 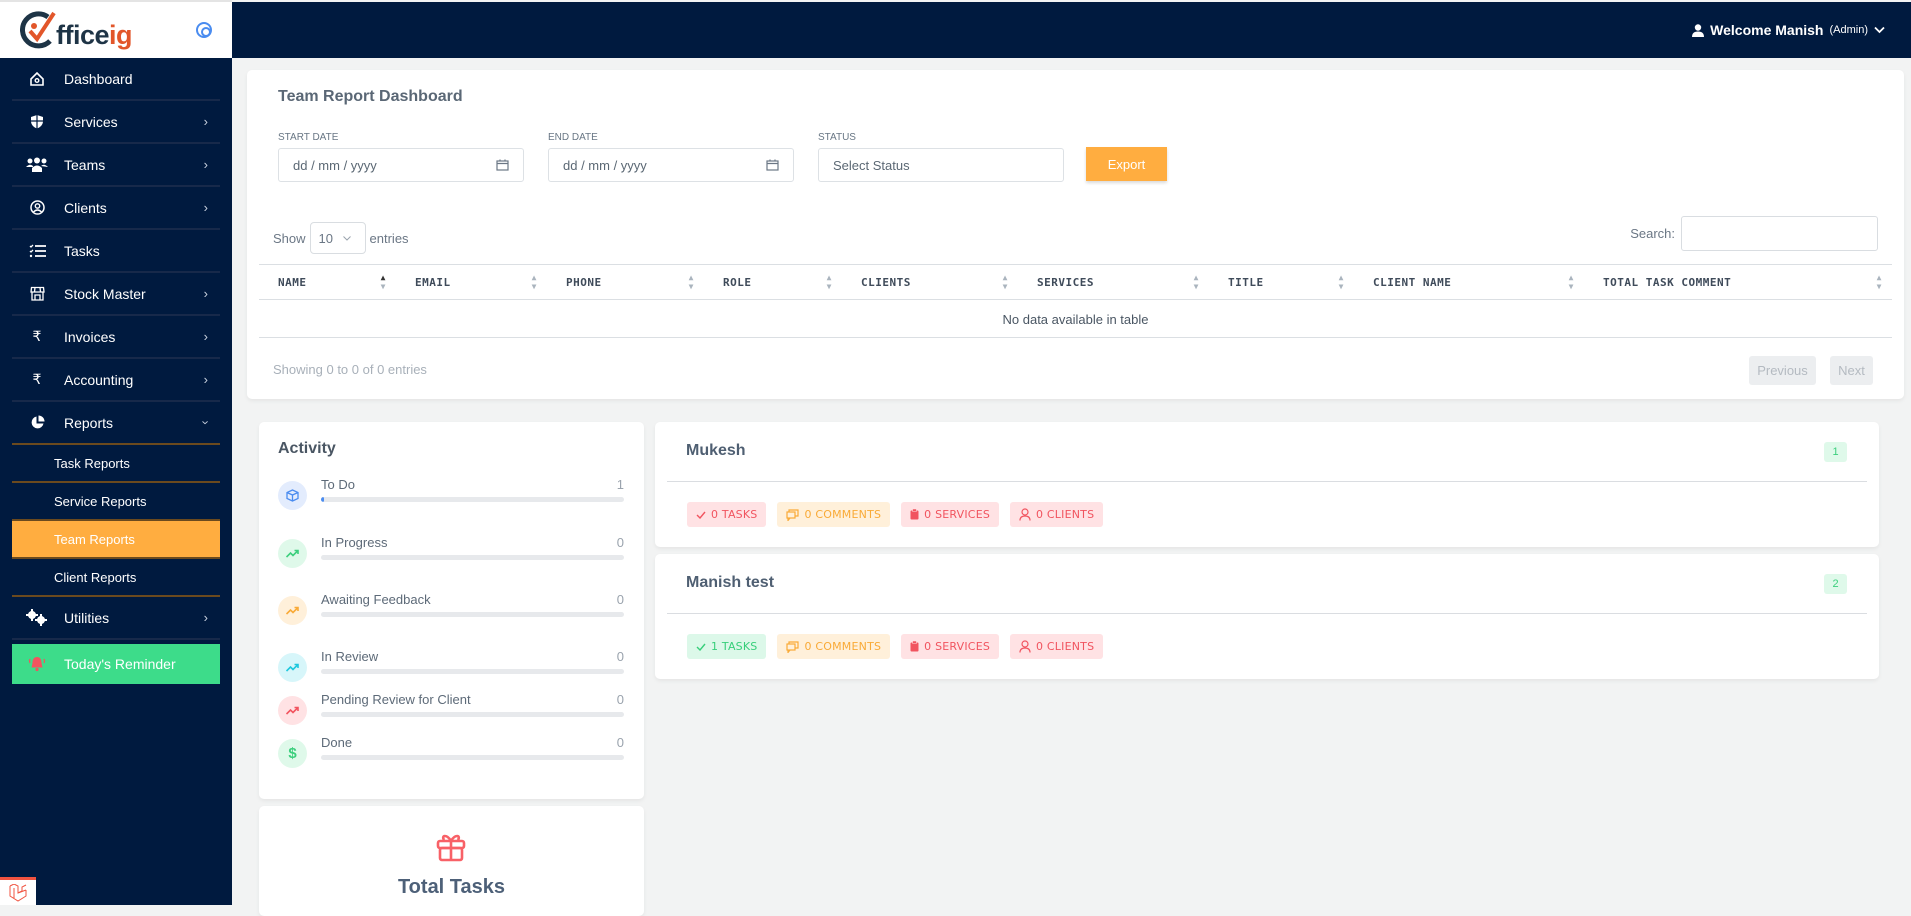 What do you see at coordinates (204, 30) in the screenshot?
I see `sidebar-toggle-icon` at bounding box center [204, 30].